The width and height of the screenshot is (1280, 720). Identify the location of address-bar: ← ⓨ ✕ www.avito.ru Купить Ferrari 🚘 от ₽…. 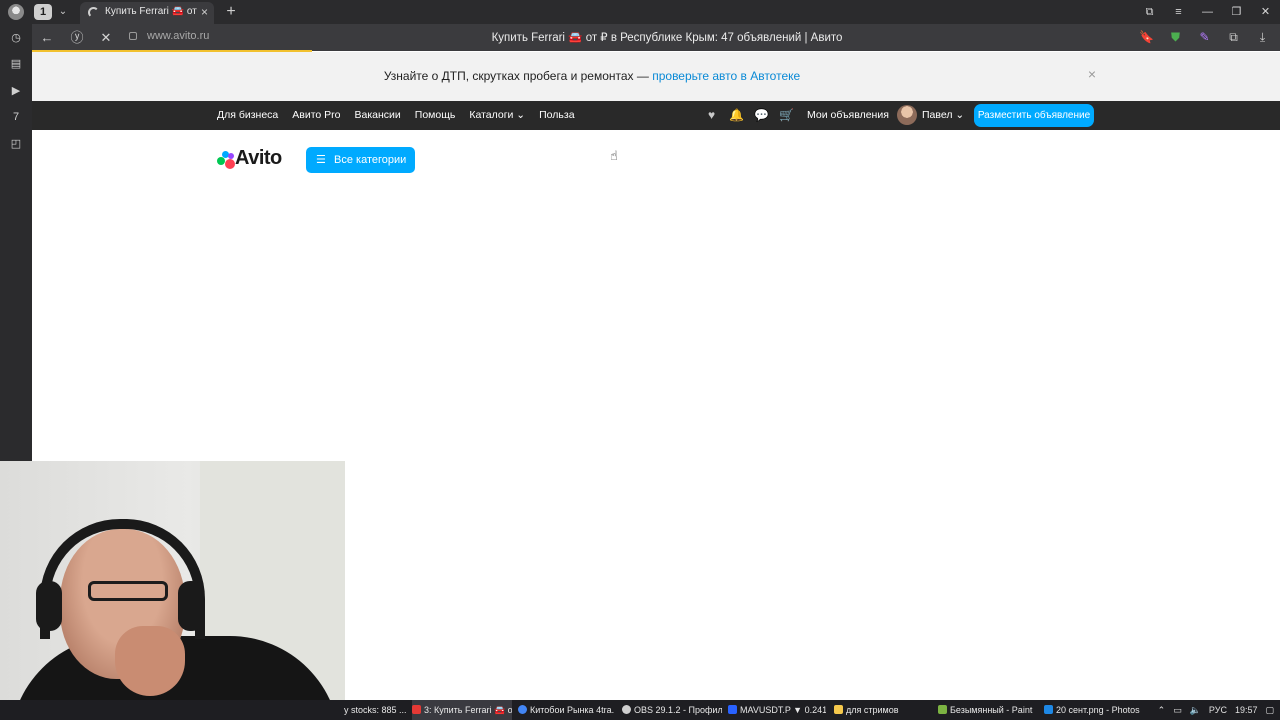
(656, 37).